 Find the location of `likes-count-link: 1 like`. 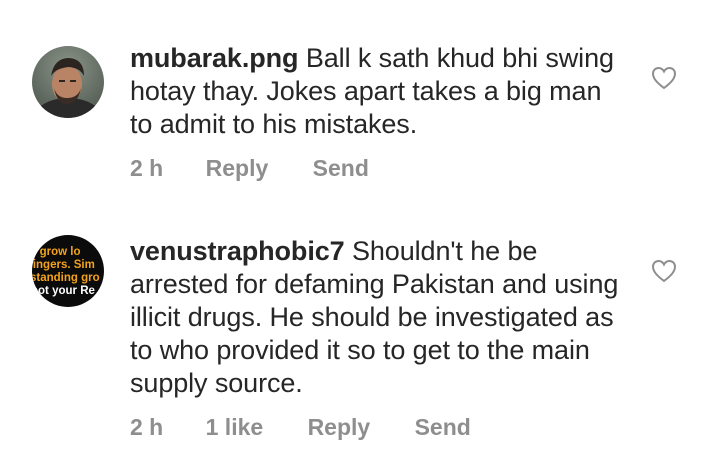

likes-count-link: 1 like is located at coordinates (235, 427).